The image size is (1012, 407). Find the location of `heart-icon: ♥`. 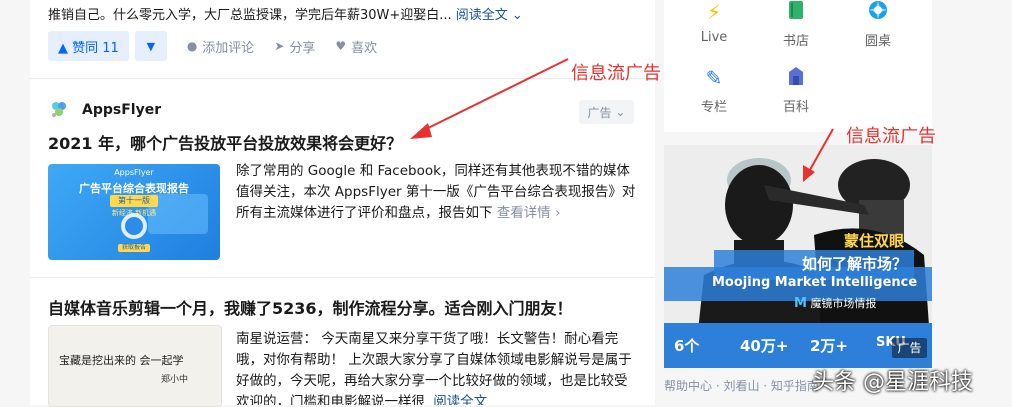

heart-icon: ♥ is located at coordinates (341, 46).